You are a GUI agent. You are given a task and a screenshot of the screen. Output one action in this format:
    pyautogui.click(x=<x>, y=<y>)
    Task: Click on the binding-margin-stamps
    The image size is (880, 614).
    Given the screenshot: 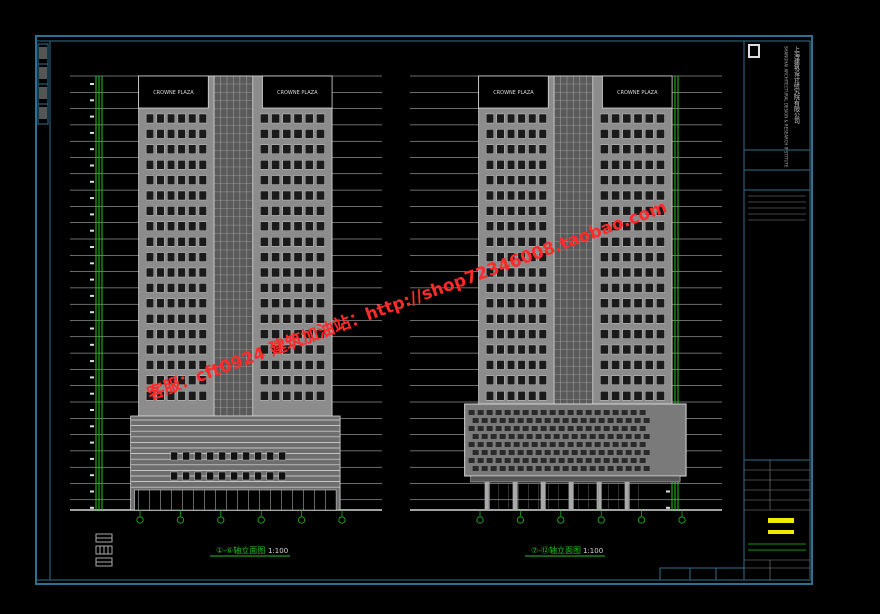 What is the action you would take?
    pyautogui.click(x=43, y=84)
    